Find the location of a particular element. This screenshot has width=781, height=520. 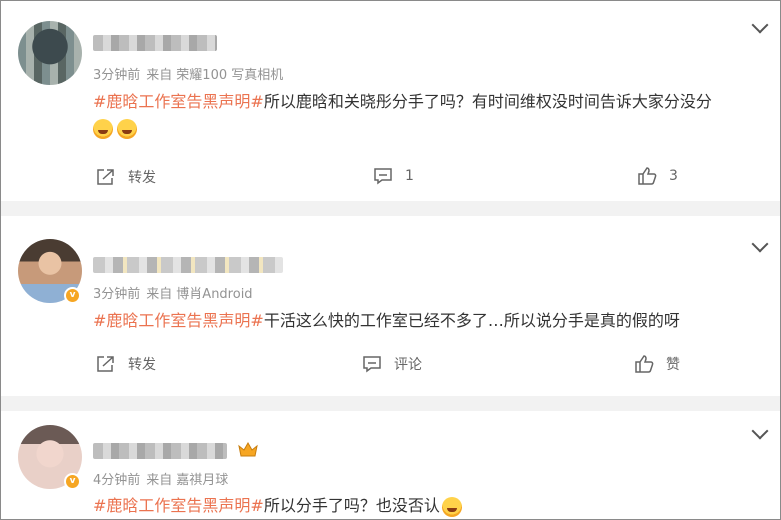

comment-meta: 3分钟前 来自 博肖Android is located at coordinates (176, 292).